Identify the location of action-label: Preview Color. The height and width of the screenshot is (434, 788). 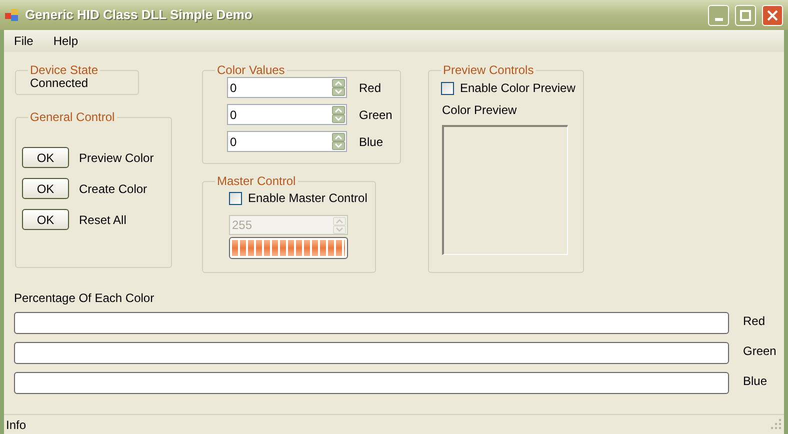
(116, 158).